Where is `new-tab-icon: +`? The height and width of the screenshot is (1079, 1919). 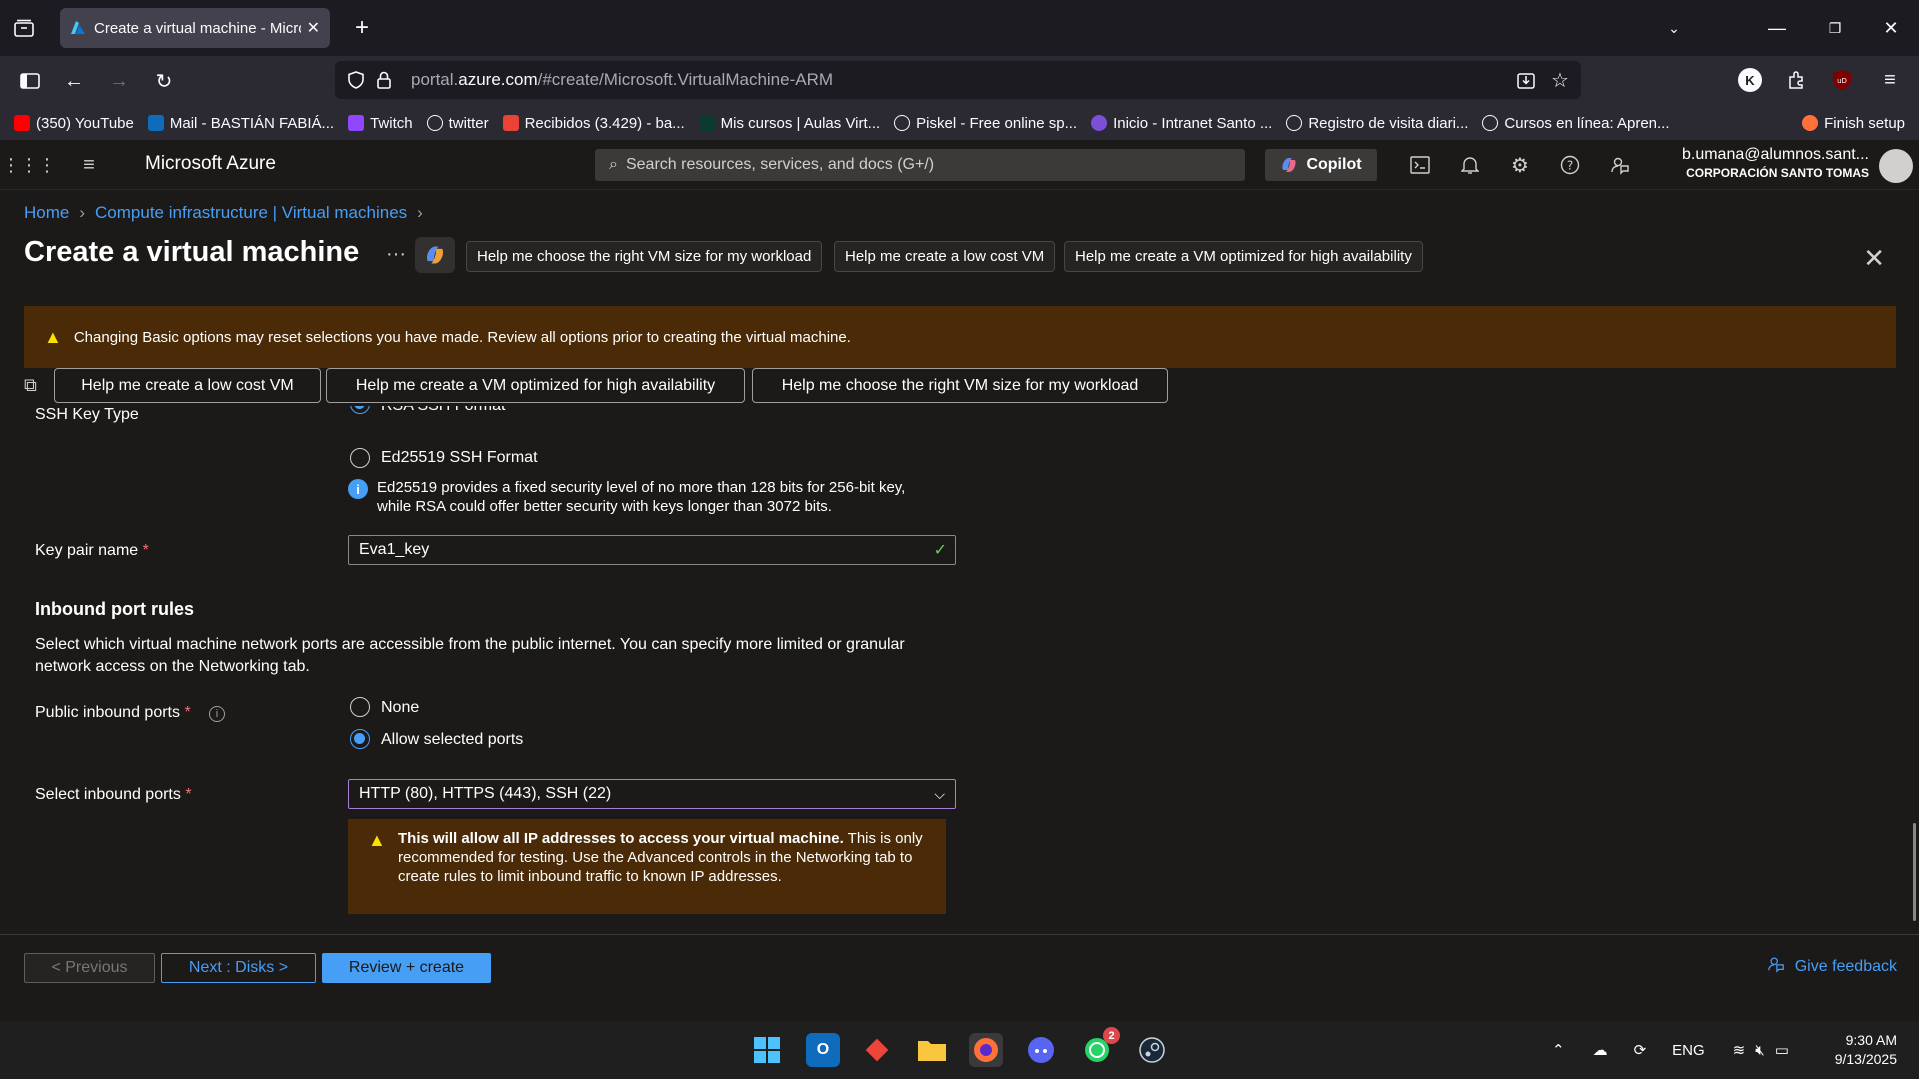
new-tab-icon: + is located at coordinates (362, 27).